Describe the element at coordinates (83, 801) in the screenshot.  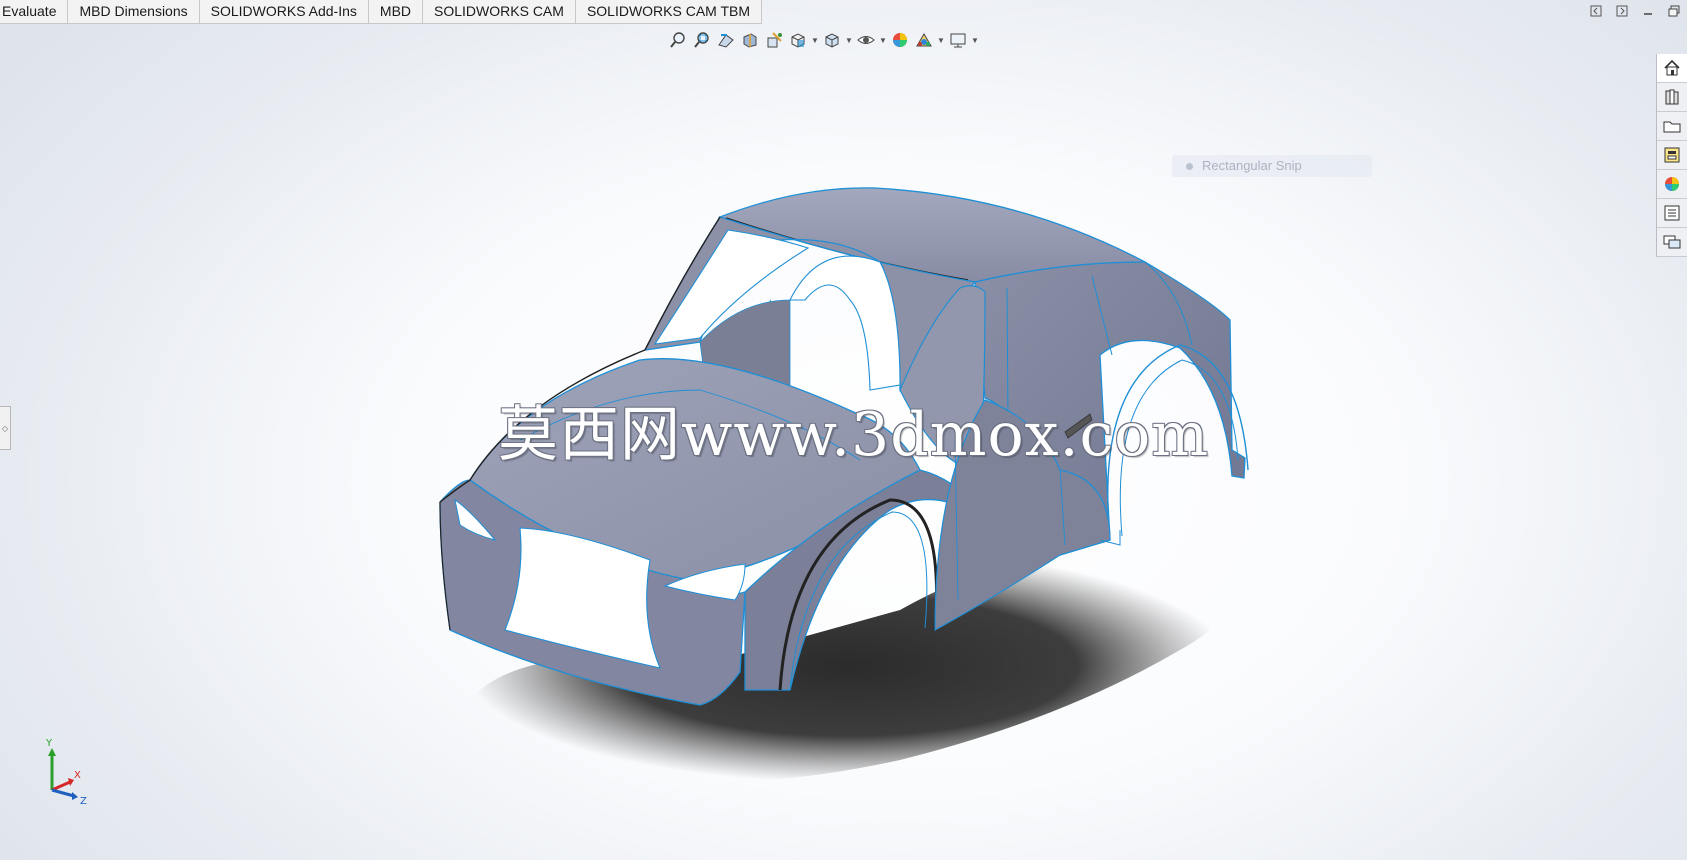
I see `triad-z-label: Z` at that location.